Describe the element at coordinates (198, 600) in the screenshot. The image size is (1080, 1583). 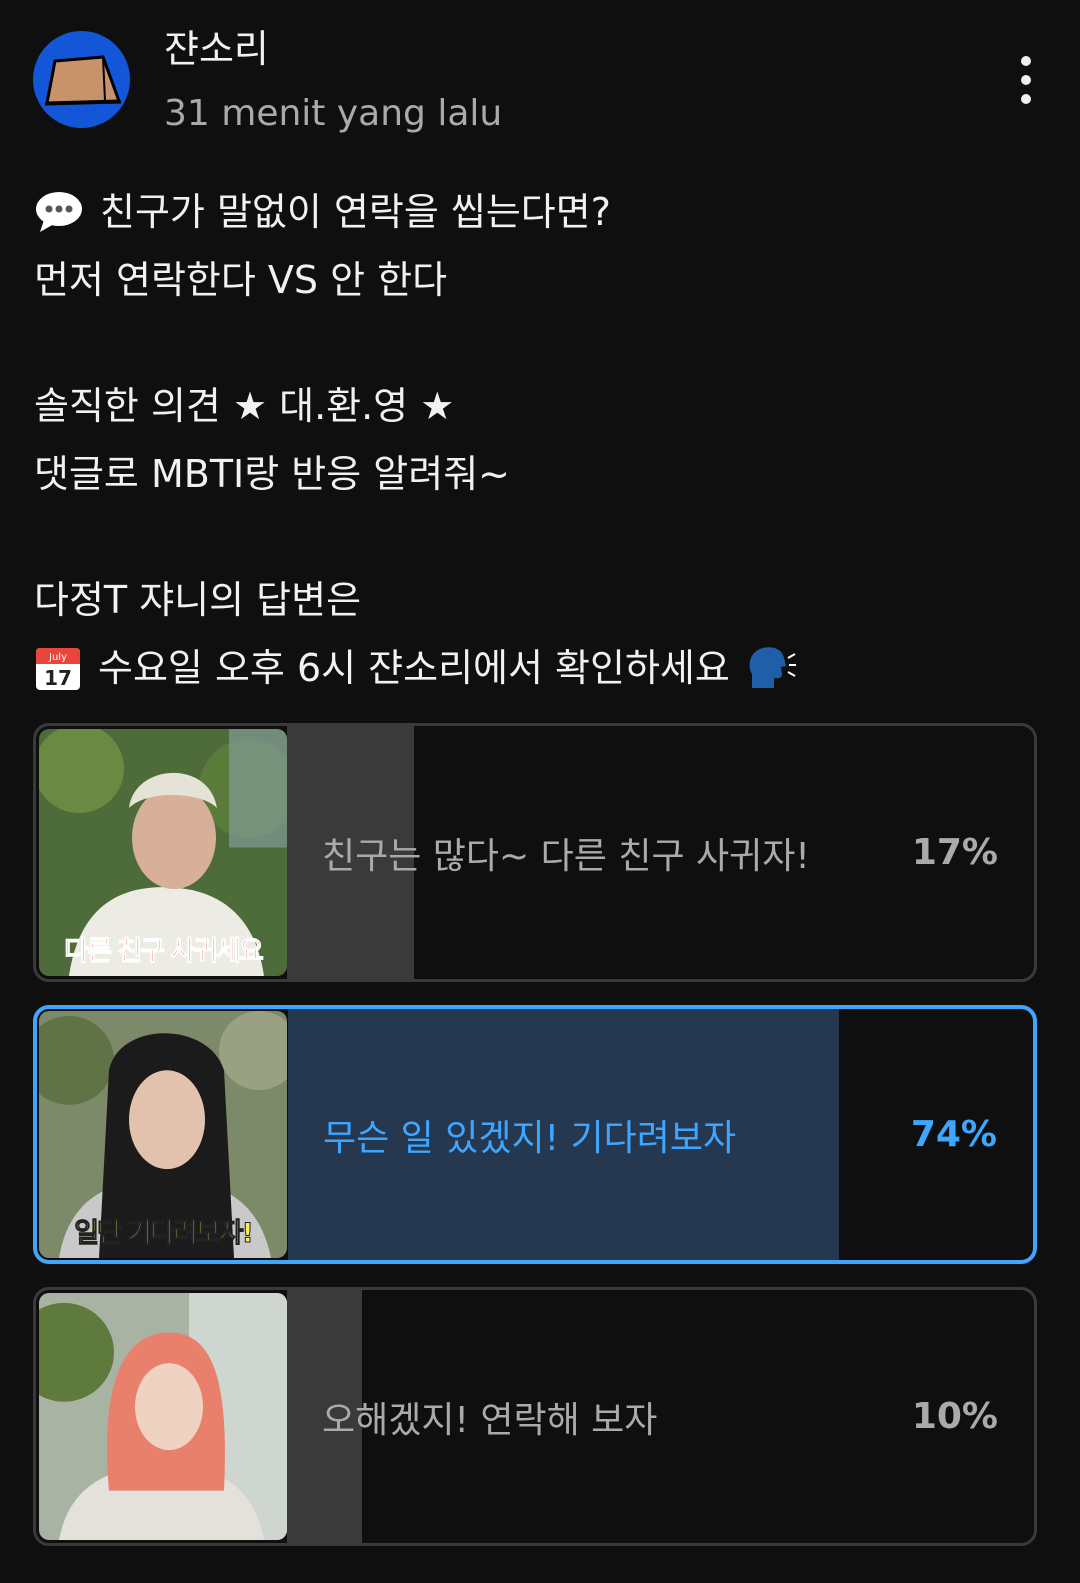
I see `post-text-line: 다정T 쟈니의 답변은` at that location.